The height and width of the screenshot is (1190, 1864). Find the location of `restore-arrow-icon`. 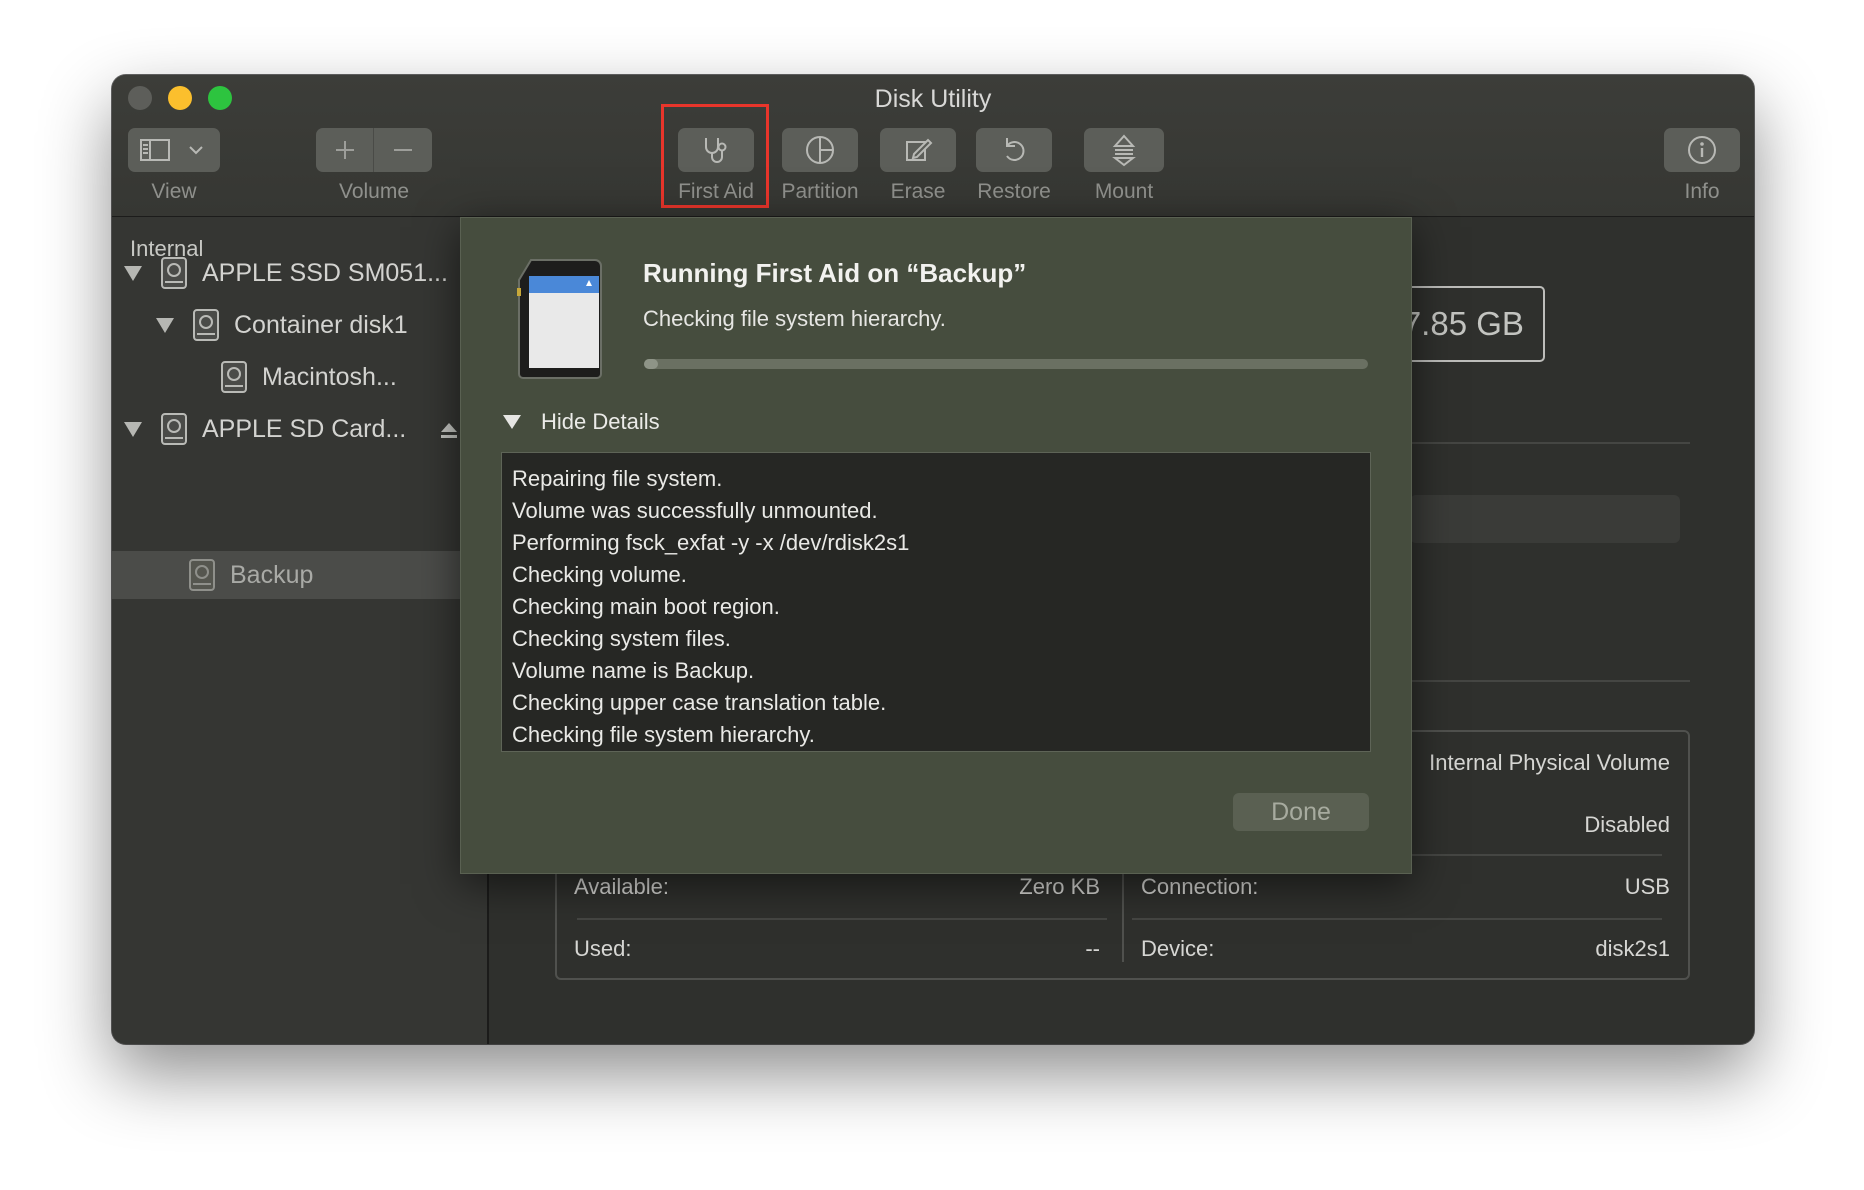

restore-arrow-icon is located at coordinates (1015, 149).